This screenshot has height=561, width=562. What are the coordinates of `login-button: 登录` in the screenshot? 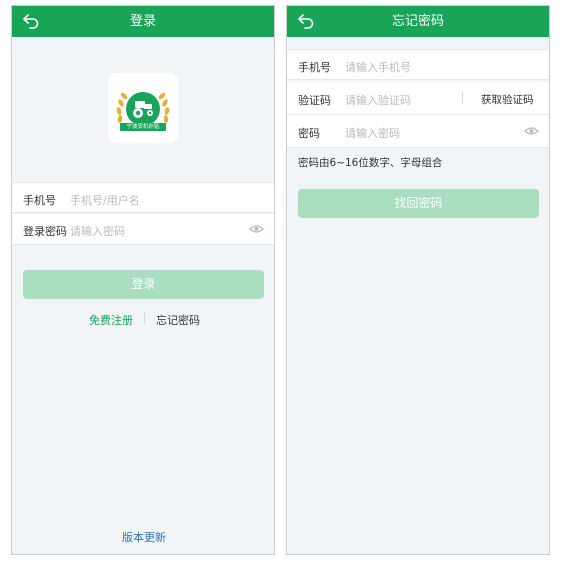 It's located at (143, 284).